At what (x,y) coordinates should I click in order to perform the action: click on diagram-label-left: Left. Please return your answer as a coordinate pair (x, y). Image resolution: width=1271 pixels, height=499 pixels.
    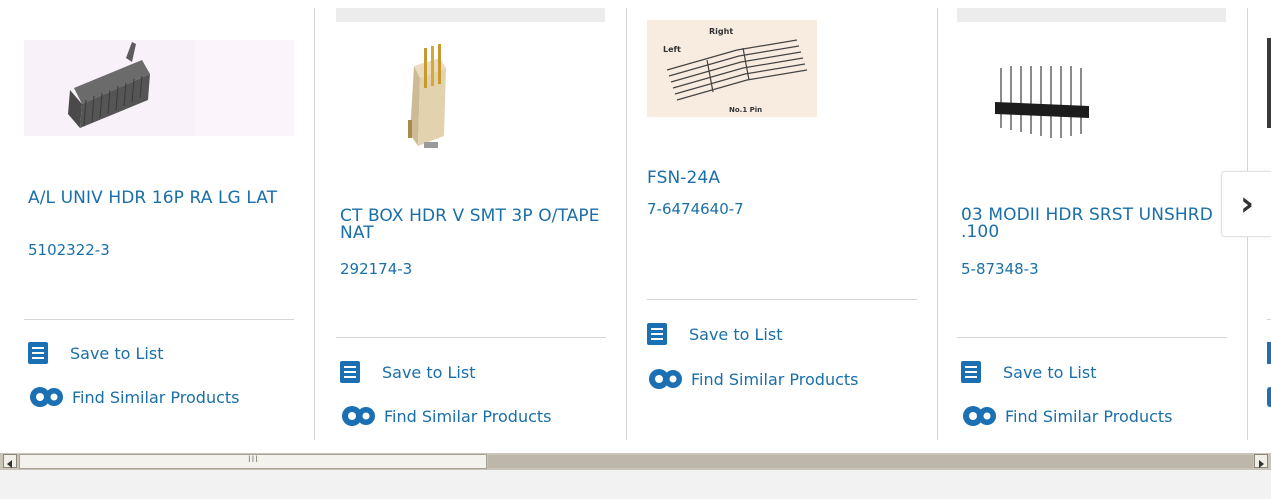
    Looking at the image, I should click on (672, 49).